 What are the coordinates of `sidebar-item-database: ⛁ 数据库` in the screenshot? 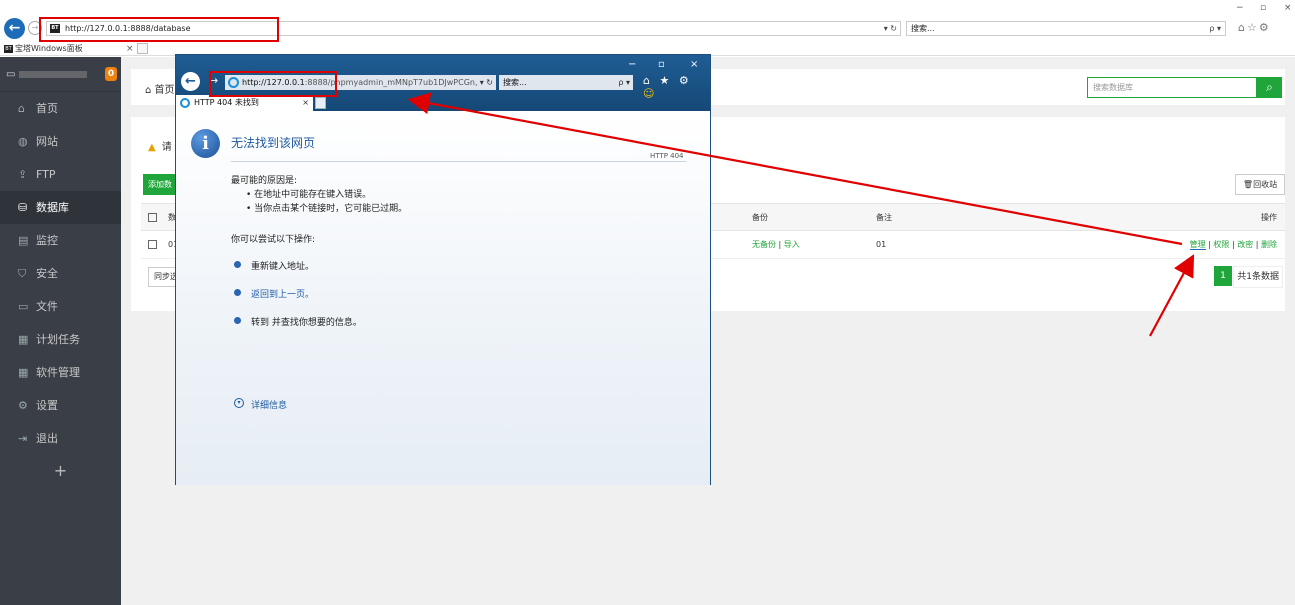 It's located at (60, 207).